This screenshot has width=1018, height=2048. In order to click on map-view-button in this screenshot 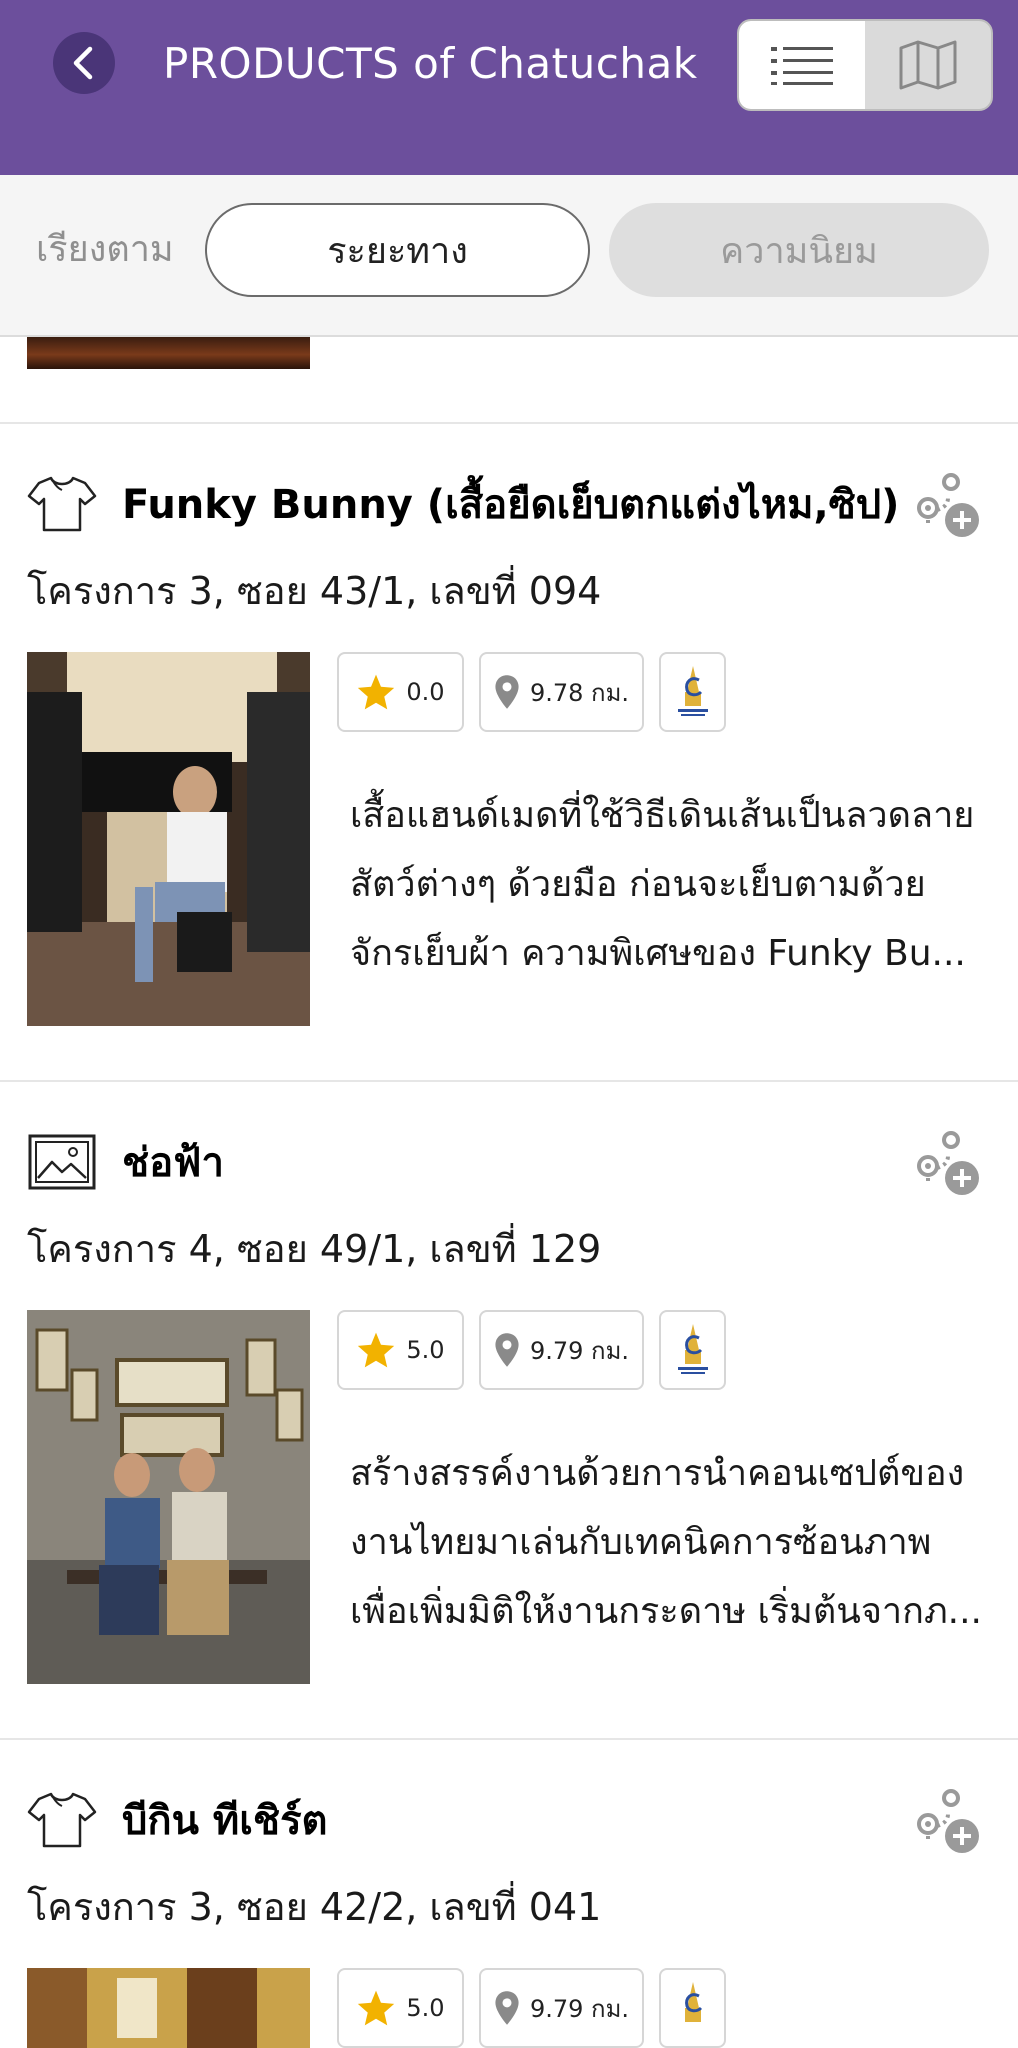, I will do `click(928, 65)`.